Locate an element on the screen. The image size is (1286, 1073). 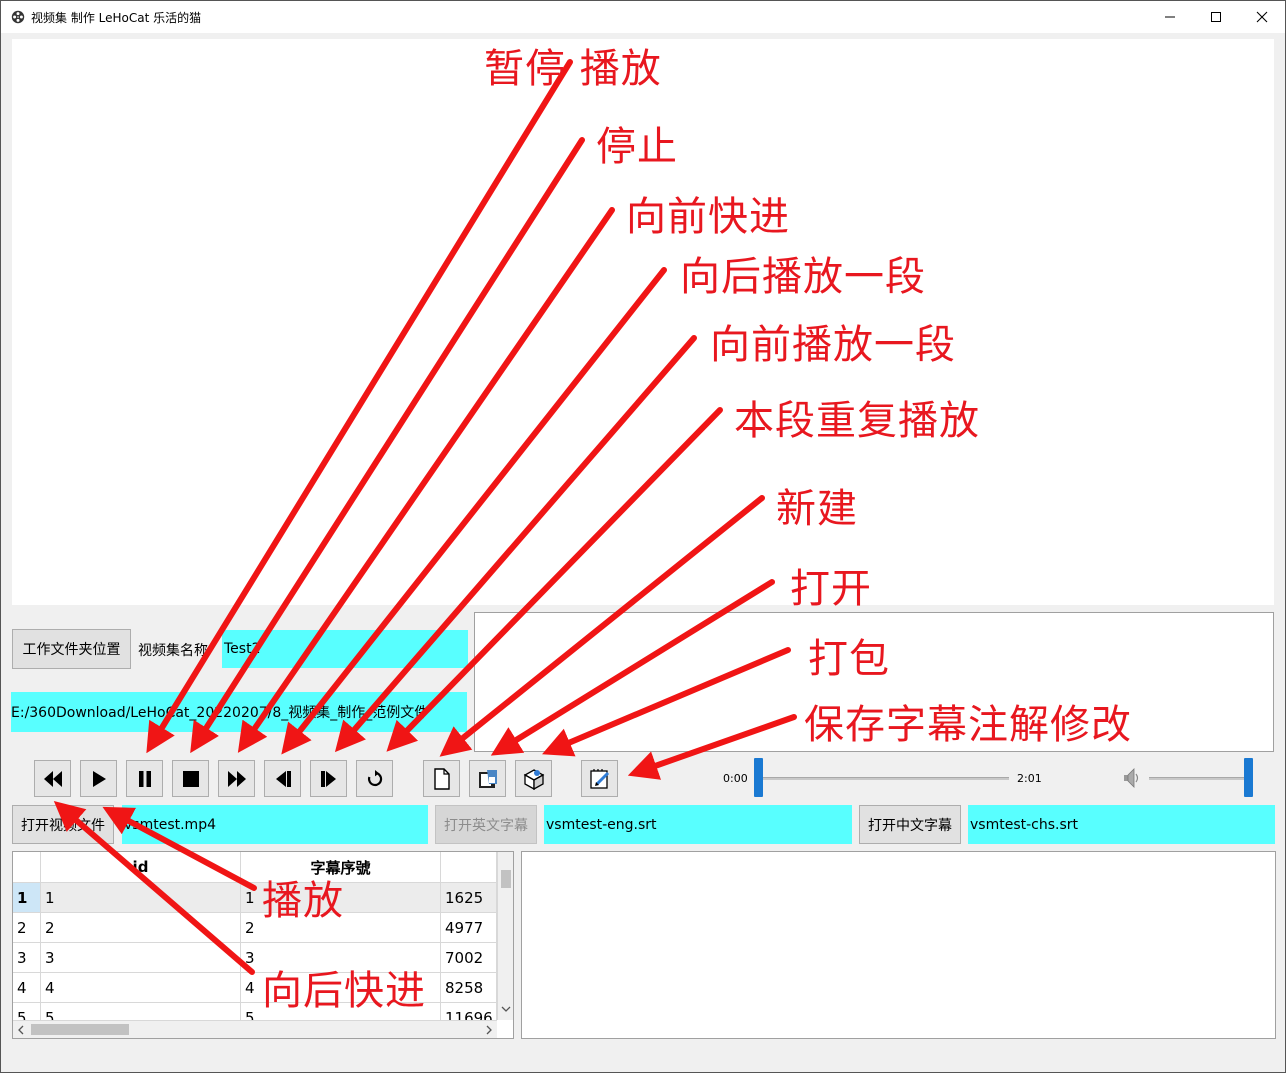
open-button is located at coordinates (487, 778).